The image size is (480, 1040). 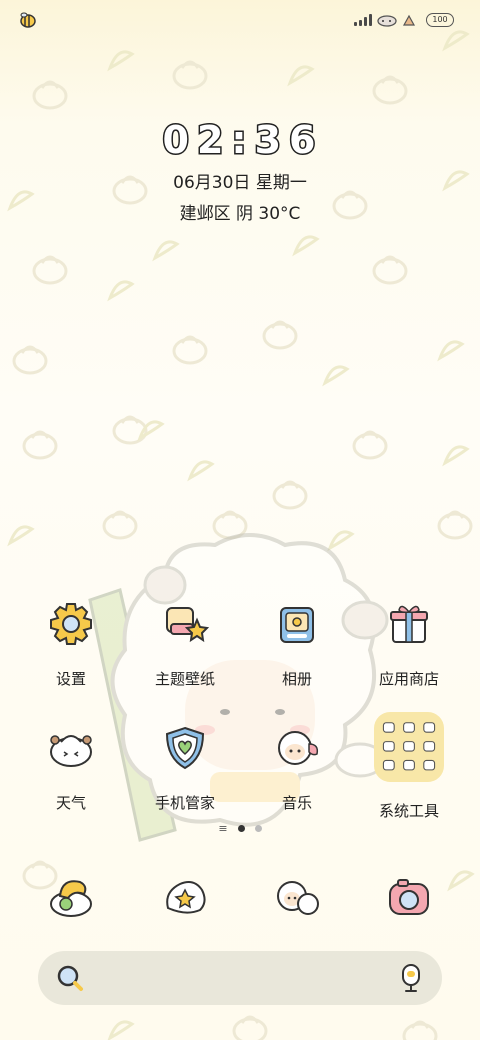 I want to click on app-settings: 设置, so click(x=71, y=643).